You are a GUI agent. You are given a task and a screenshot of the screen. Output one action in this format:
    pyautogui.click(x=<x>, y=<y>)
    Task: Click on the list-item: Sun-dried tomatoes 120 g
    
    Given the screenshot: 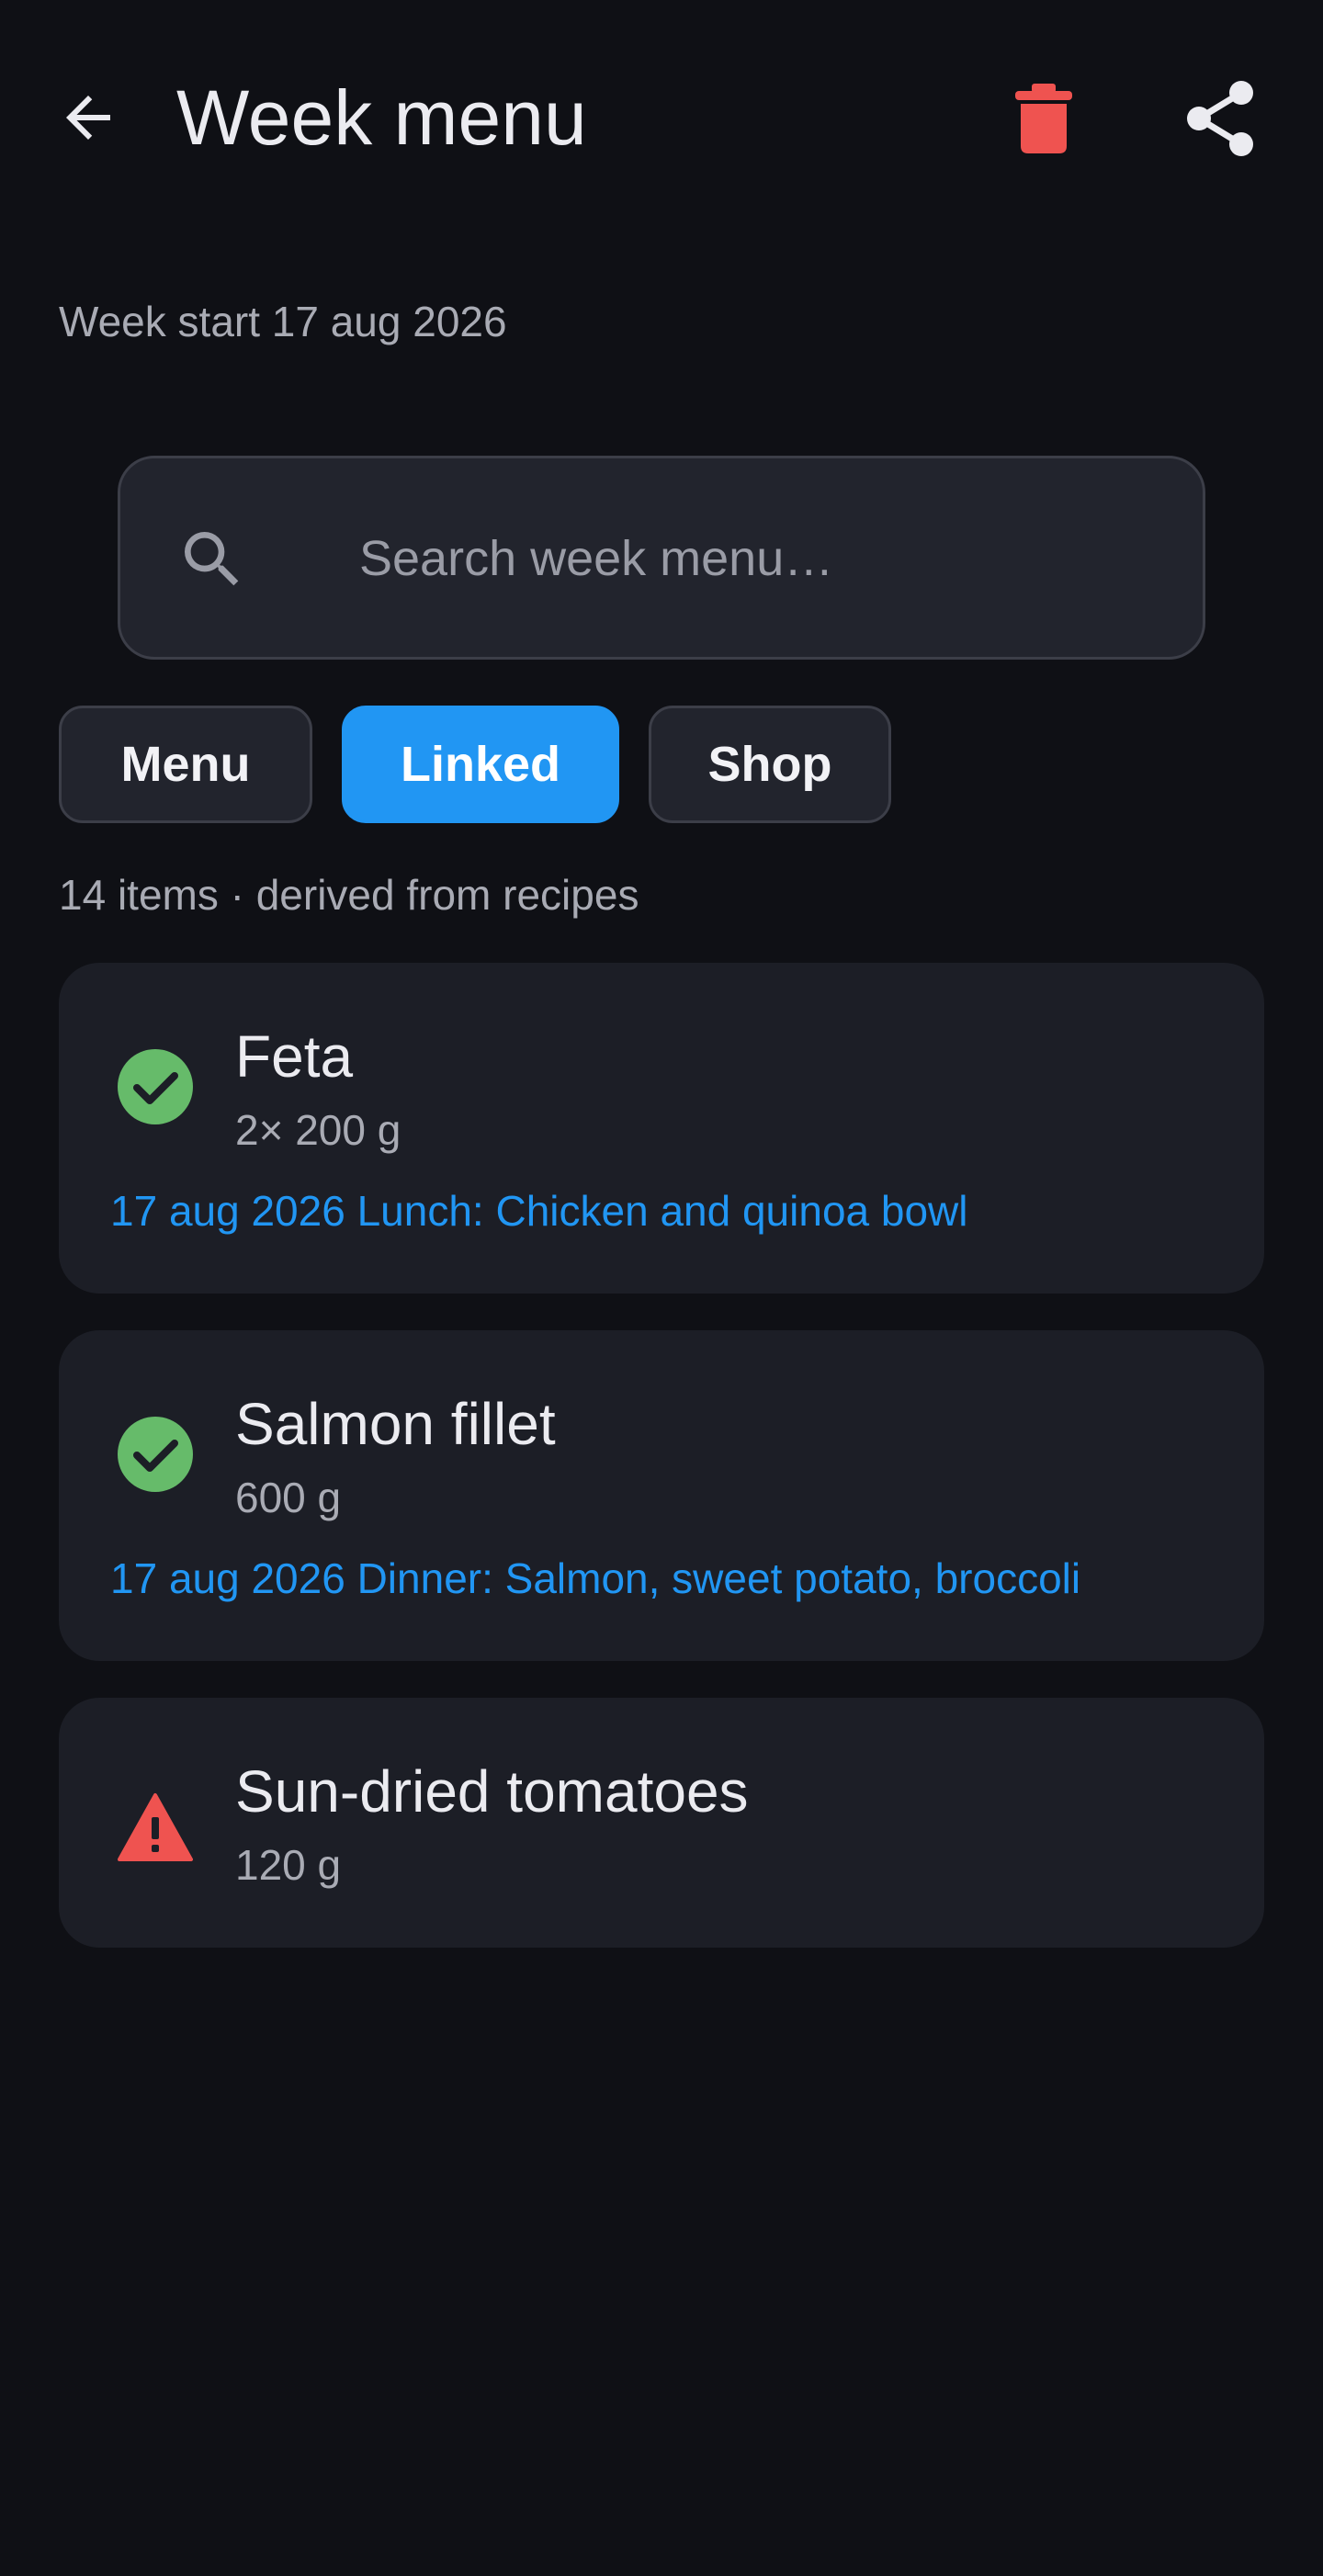 What is the action you would take?
    pyautogui.click(x=662, y=1823)
    